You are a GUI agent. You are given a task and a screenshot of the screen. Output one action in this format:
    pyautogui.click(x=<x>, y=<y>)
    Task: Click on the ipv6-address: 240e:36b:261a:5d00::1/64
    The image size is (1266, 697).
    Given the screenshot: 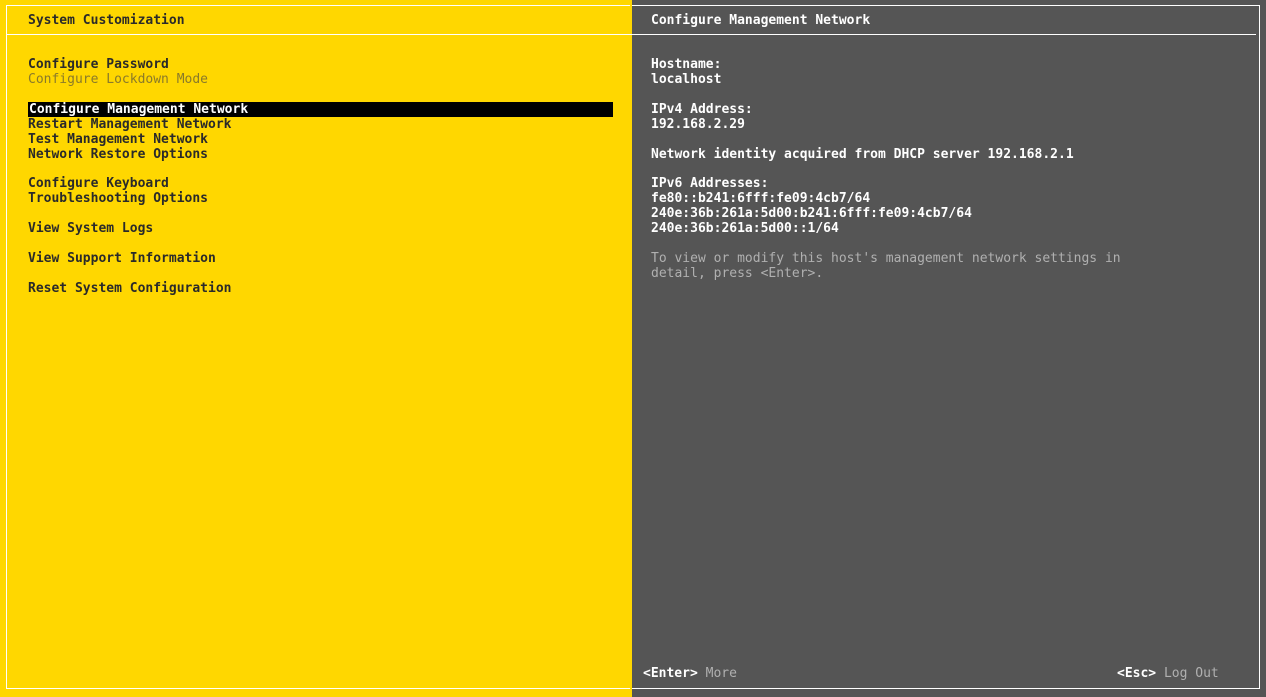 What is the action you would take?
    pyautogui.click(x=745, y=228)
    